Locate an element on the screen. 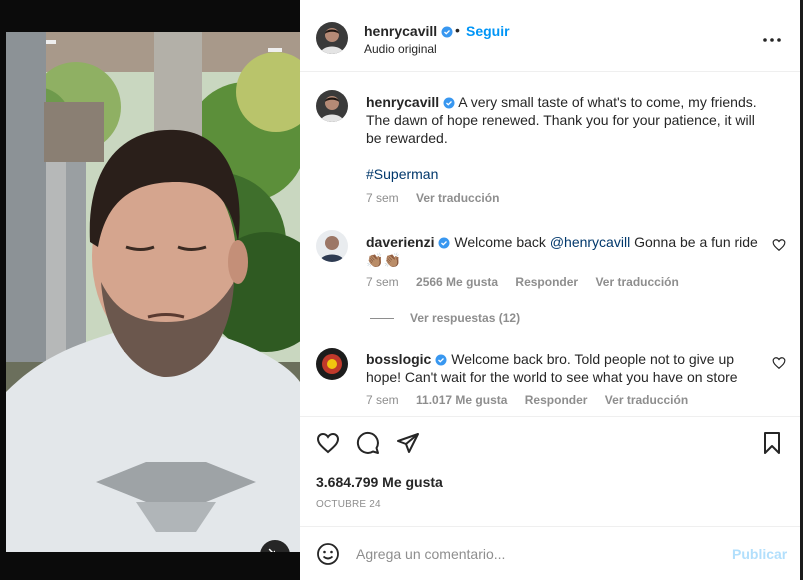 The image size is (803, 580). media-frame-top is located at coordinates (150, 16).